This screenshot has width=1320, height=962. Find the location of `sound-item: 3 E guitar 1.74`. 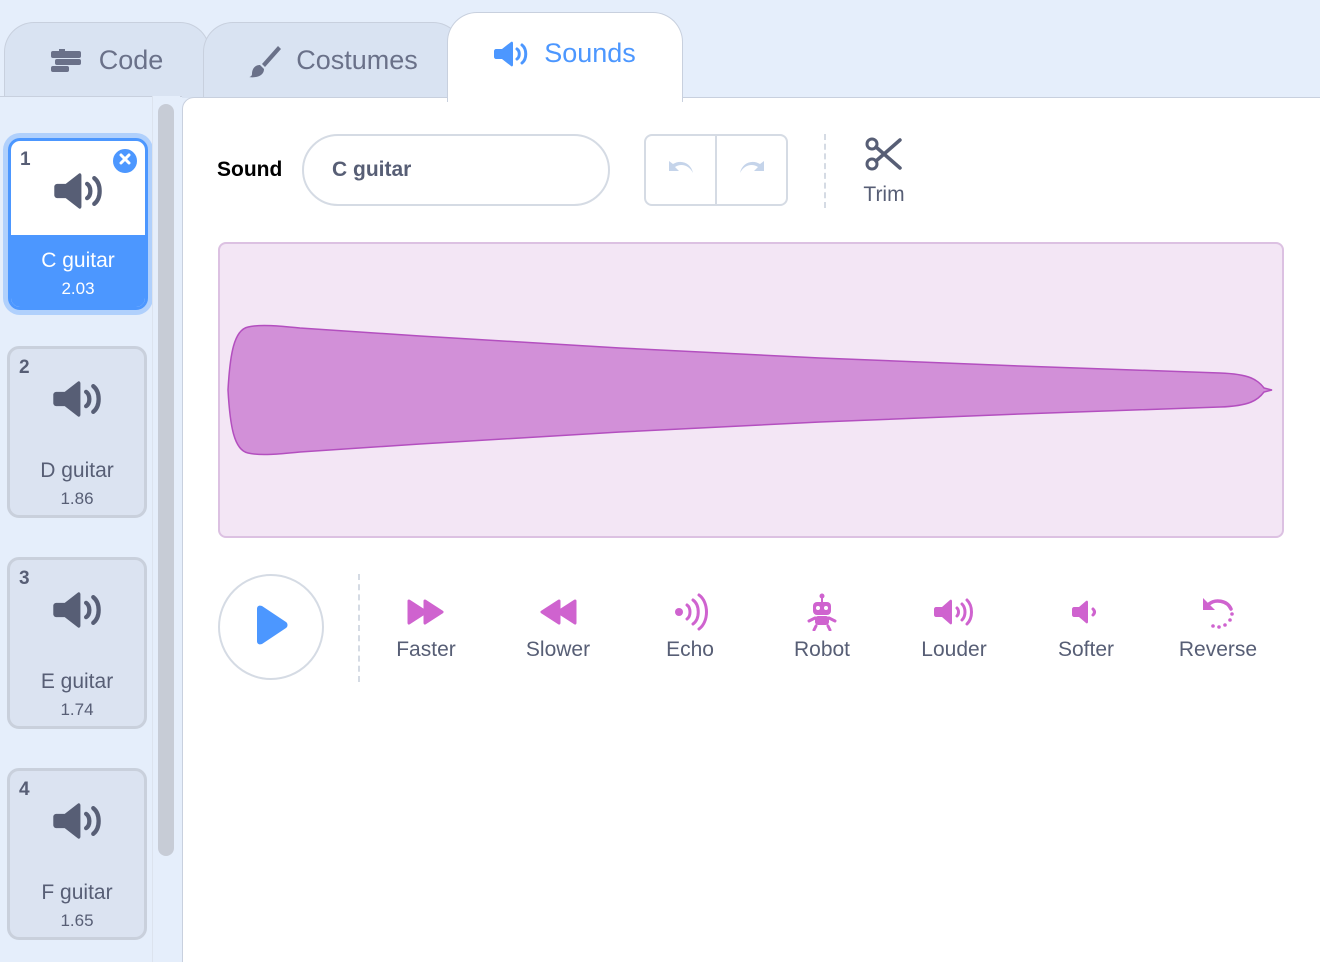

sound-item: 3 E guitar 1.74 is located at coordinates (77, 643).